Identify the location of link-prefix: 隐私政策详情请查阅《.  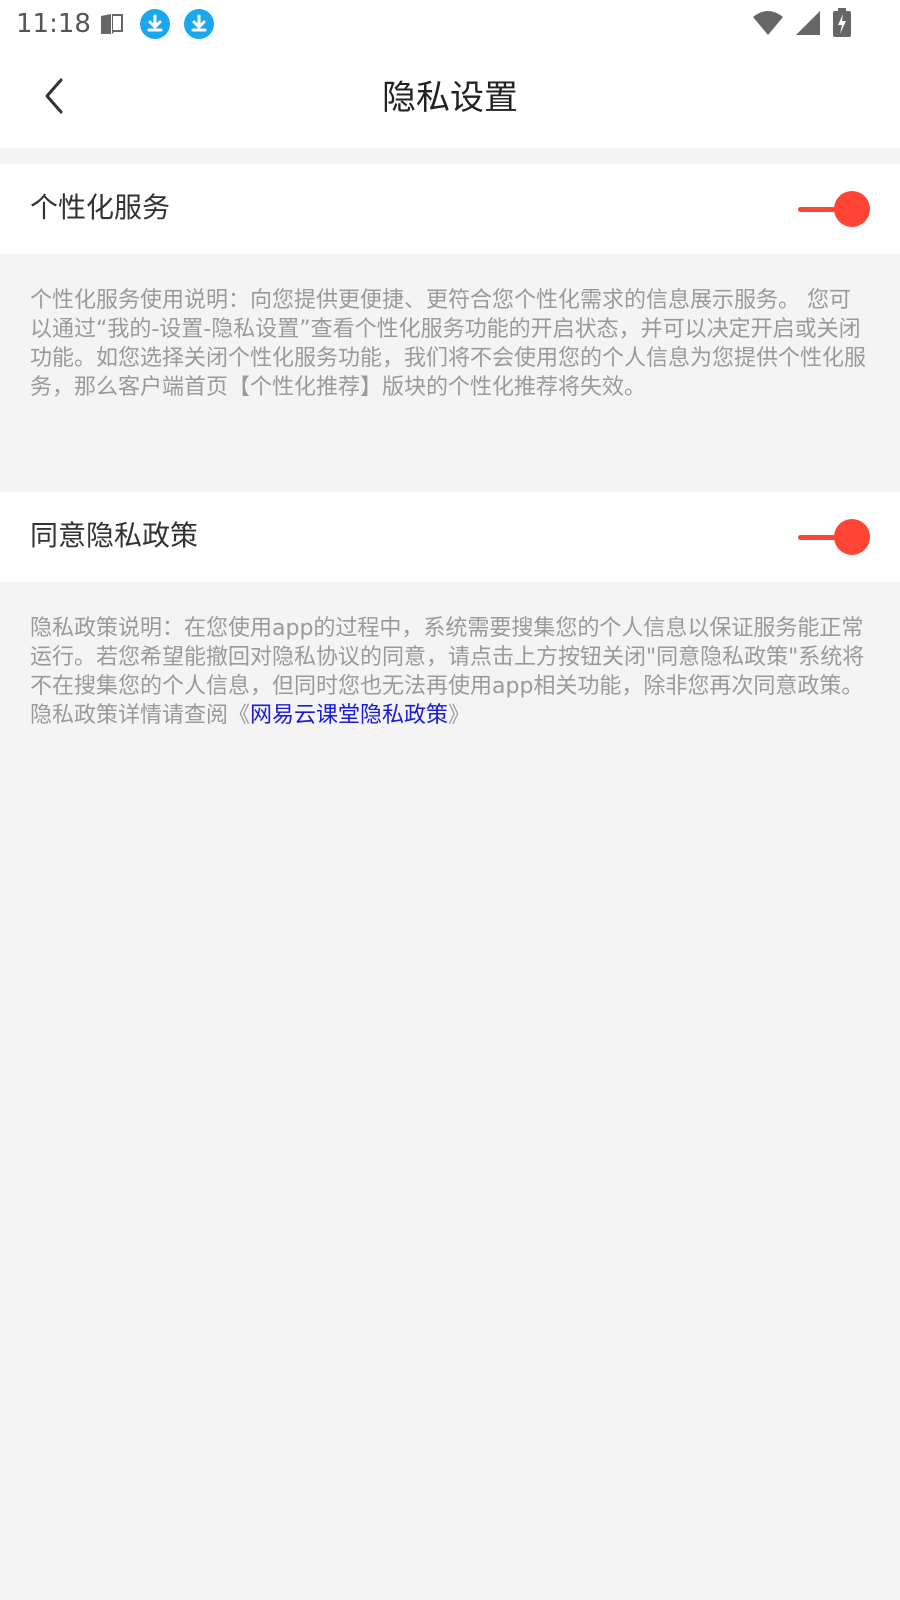
(140, 715).